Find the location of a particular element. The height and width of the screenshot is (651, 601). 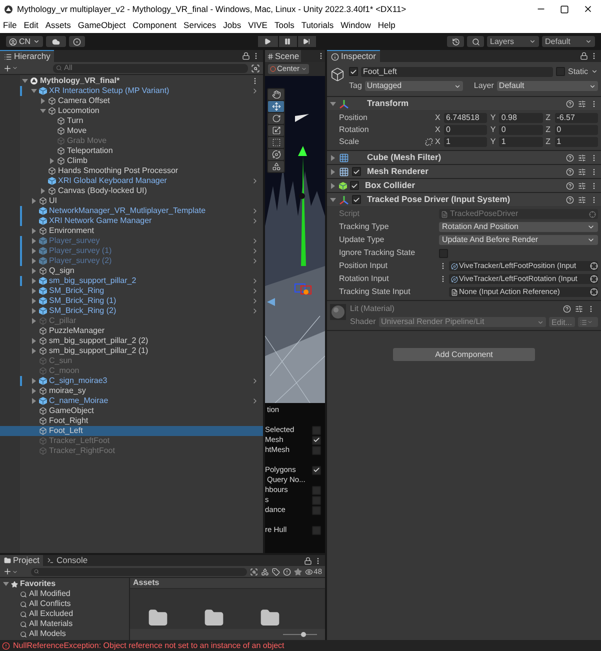

star-icon is located at coordinates (298, 572).